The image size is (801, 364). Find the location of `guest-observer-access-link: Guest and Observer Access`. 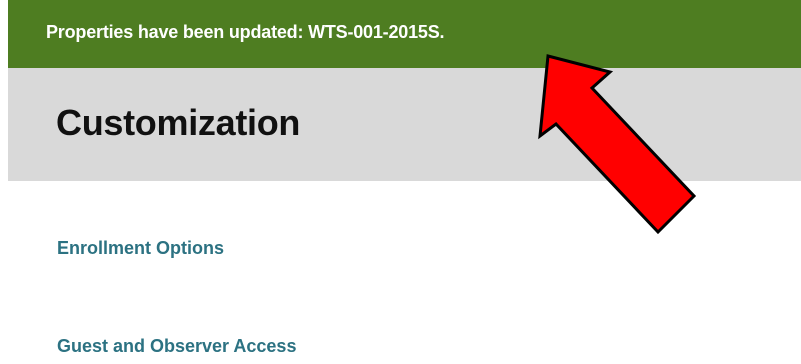

guest-observer-access-link: Guest and Observer Access is located at coordinates (176, 346).